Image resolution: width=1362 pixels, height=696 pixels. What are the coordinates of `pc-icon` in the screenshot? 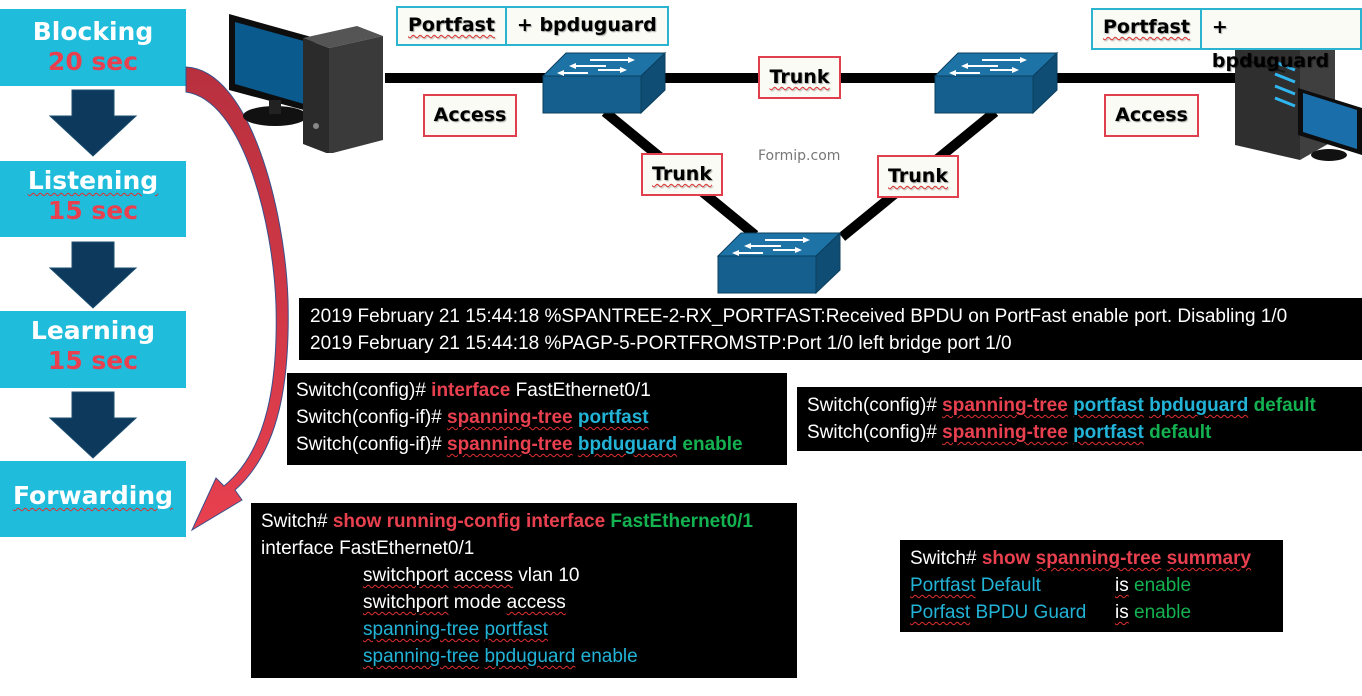 It's located at (306, 83).